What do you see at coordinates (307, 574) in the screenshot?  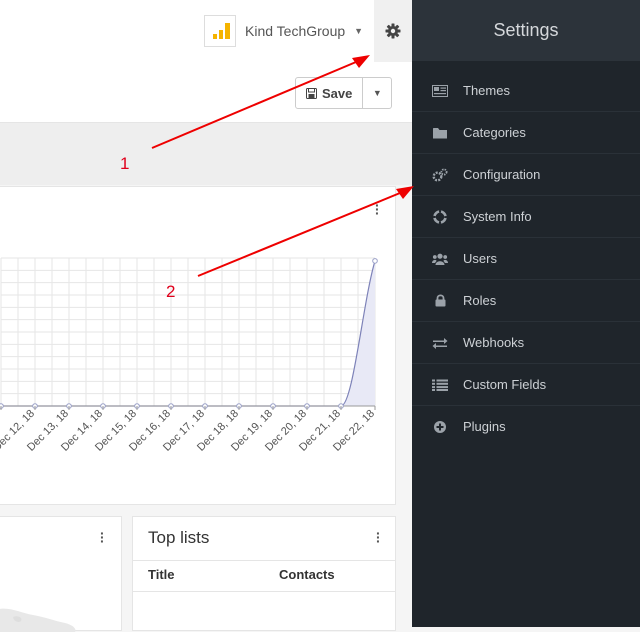 I see `column-header-contacts: Contacts` at bounding box center [307, 574].